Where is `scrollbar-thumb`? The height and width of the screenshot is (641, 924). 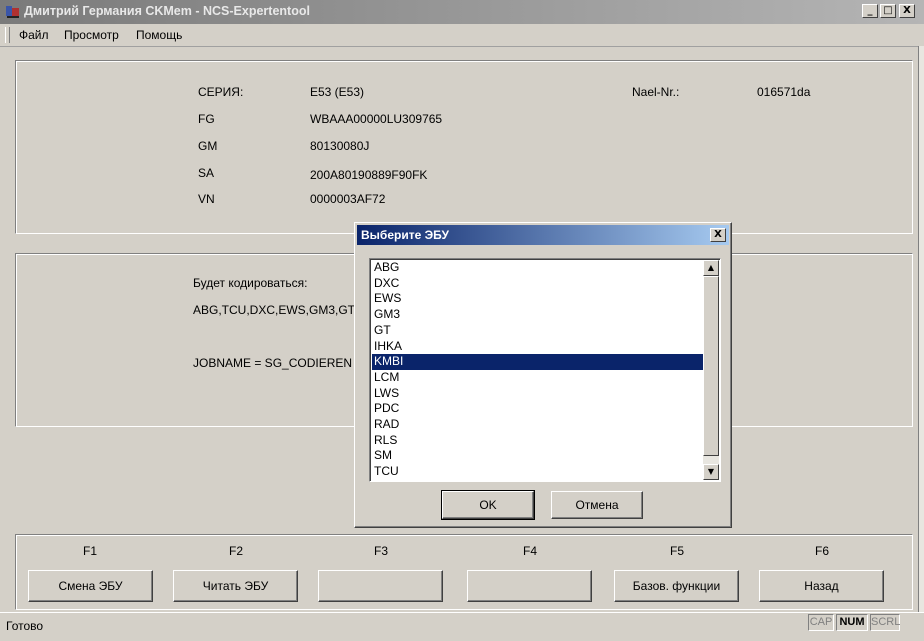 scrollbar-thumb is located at coordinates (711, 366).